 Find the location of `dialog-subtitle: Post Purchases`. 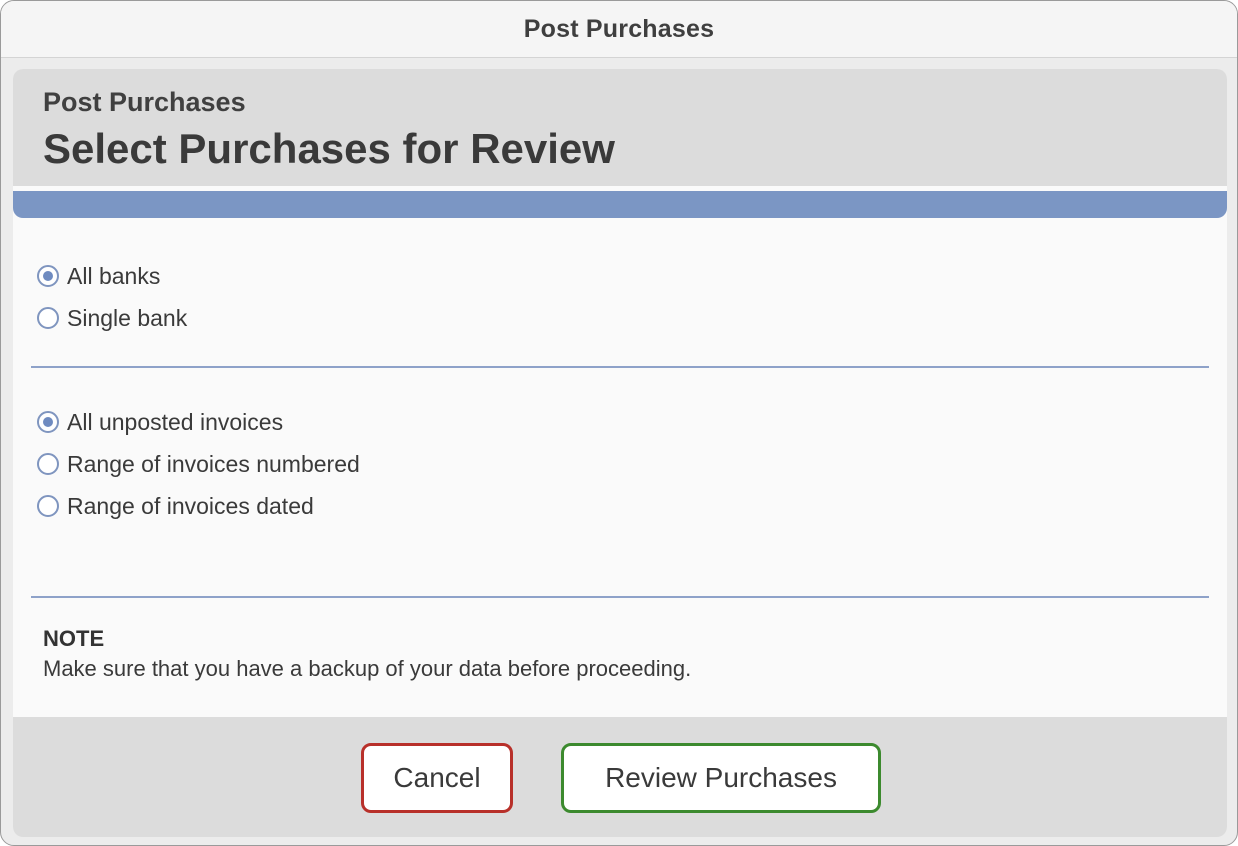

dialog-subtitle: Post Purchases is located at coordinates (144, 102).